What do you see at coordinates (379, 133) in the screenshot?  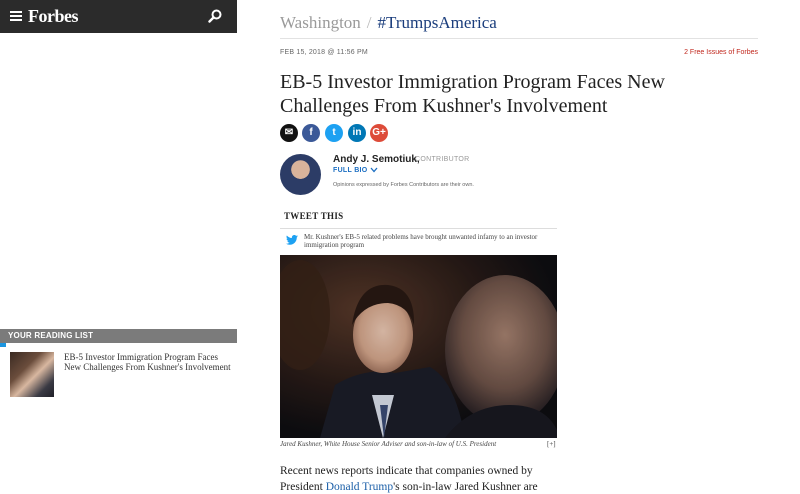 I see `google-plus-icon: G+` at bounding box center [379, 133].